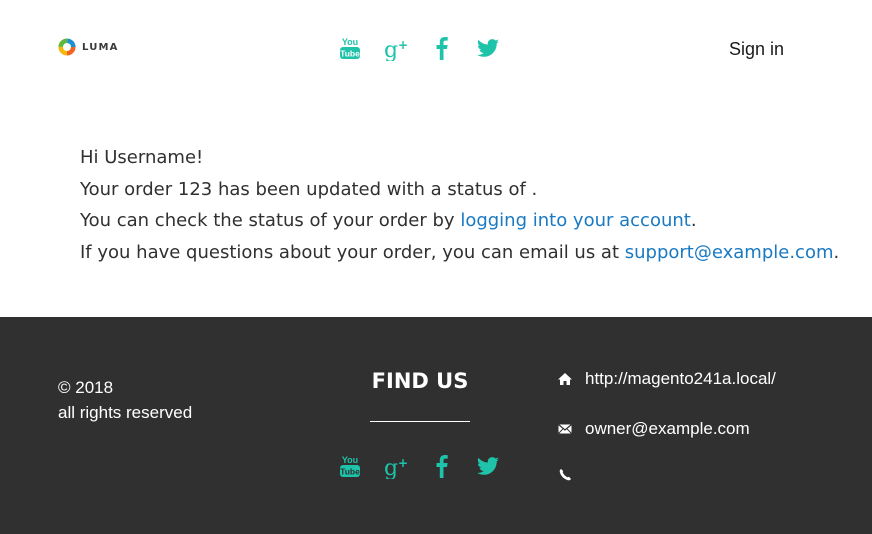 This screenshot has width=872, height=534. I want to click on website-link: http://magento241a.local/, so click(680, 379).